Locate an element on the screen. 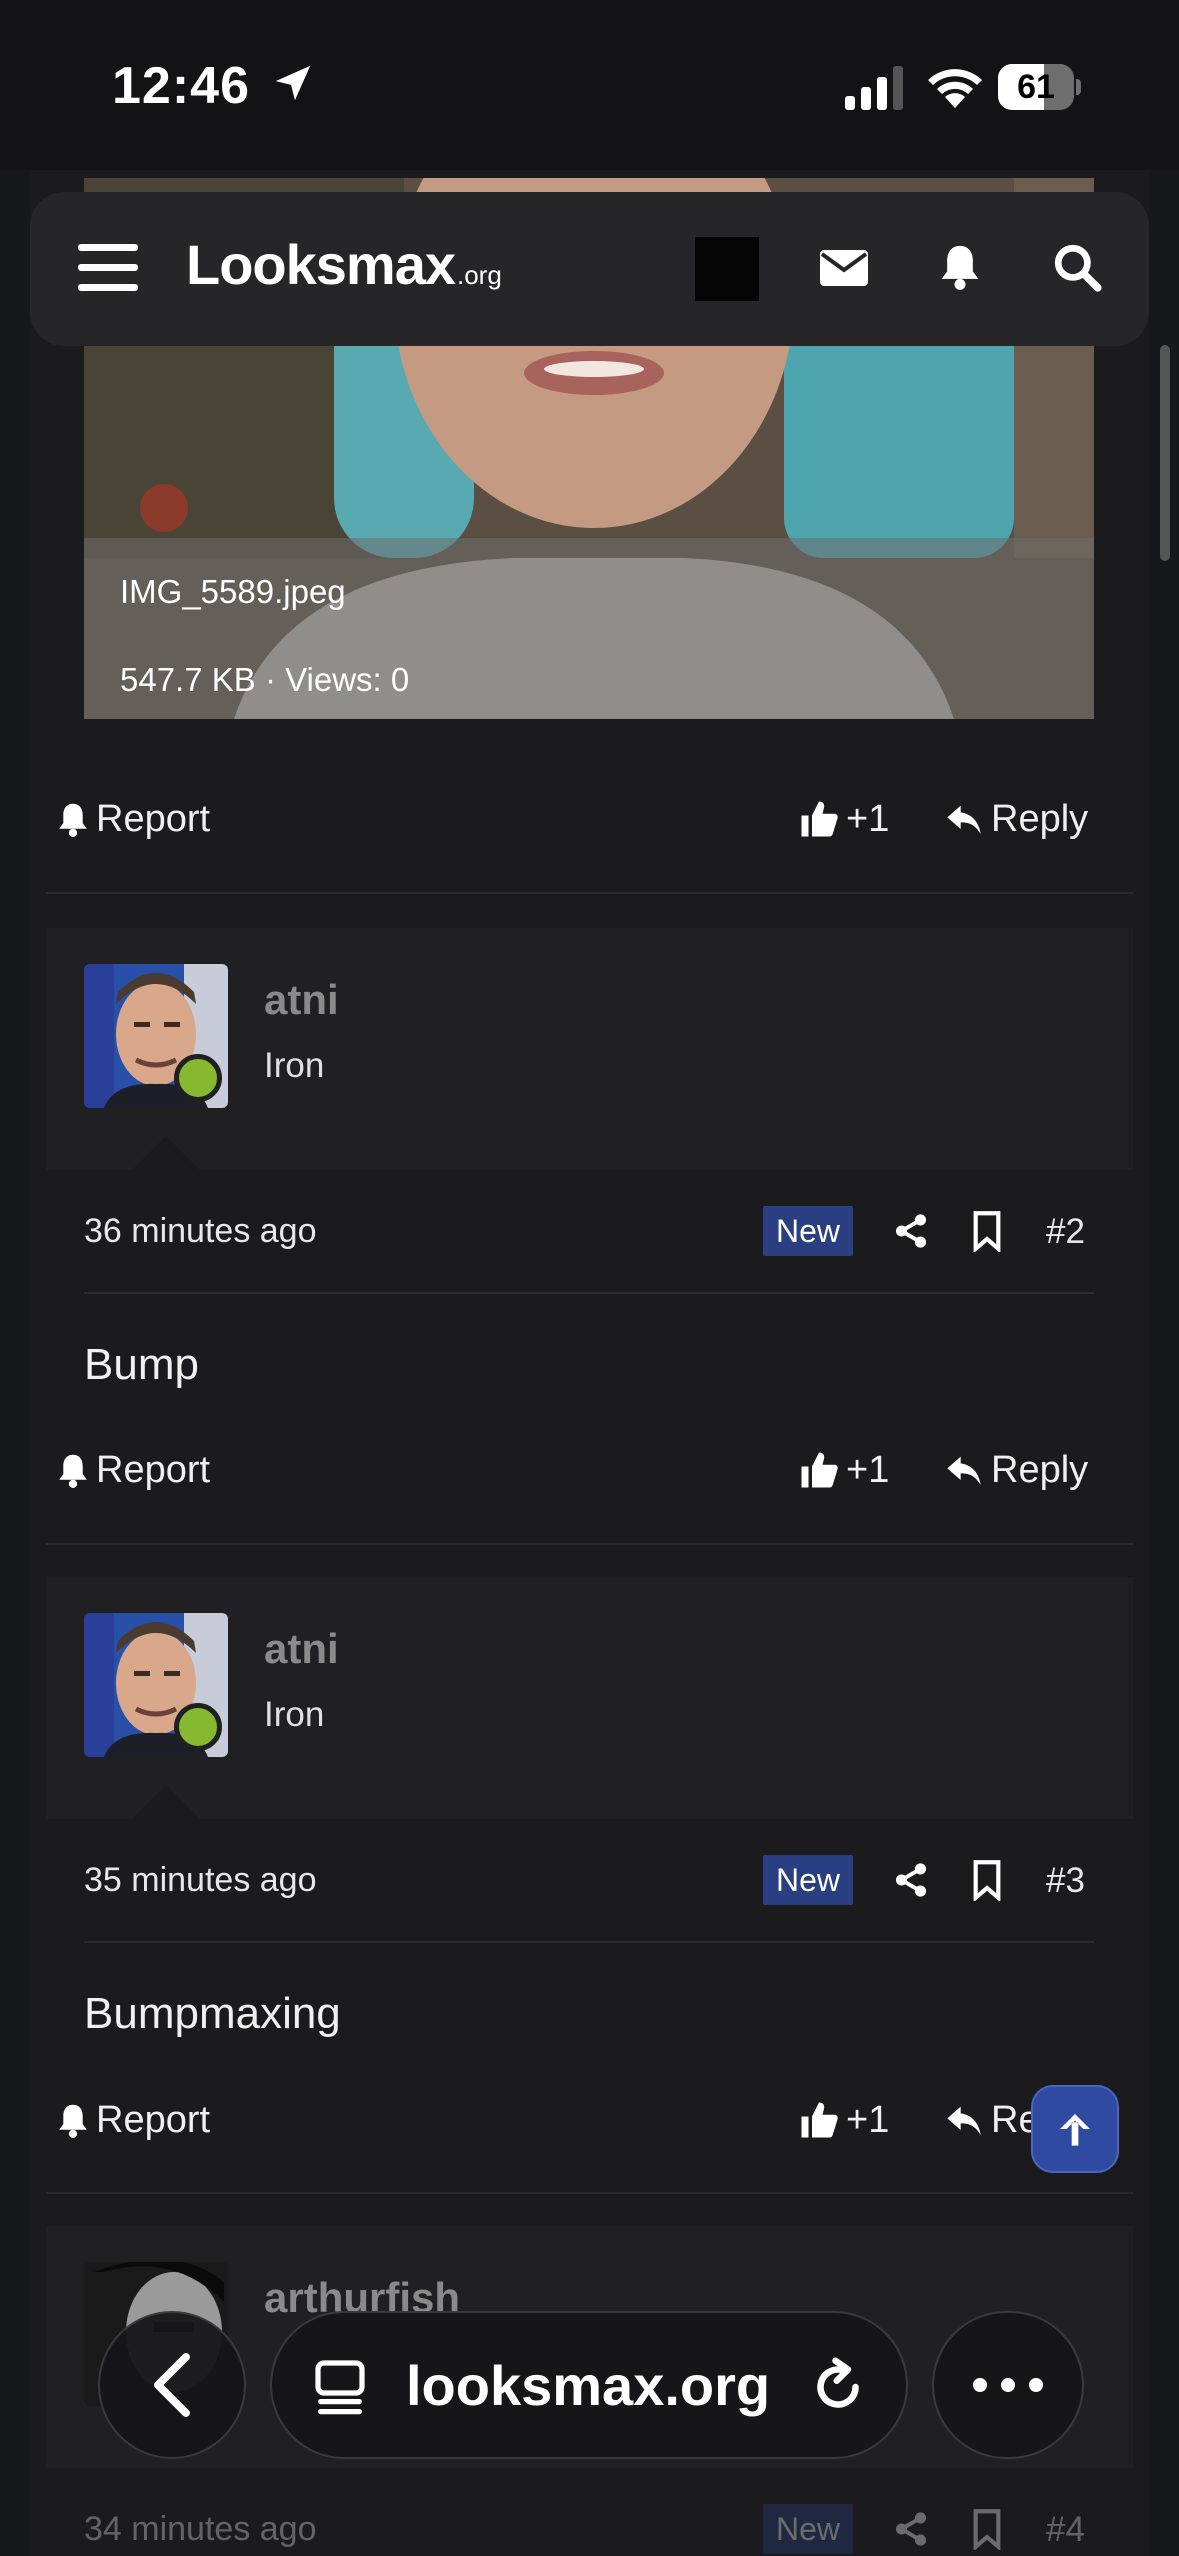  search-icon is located at coordinates (1077, 267).